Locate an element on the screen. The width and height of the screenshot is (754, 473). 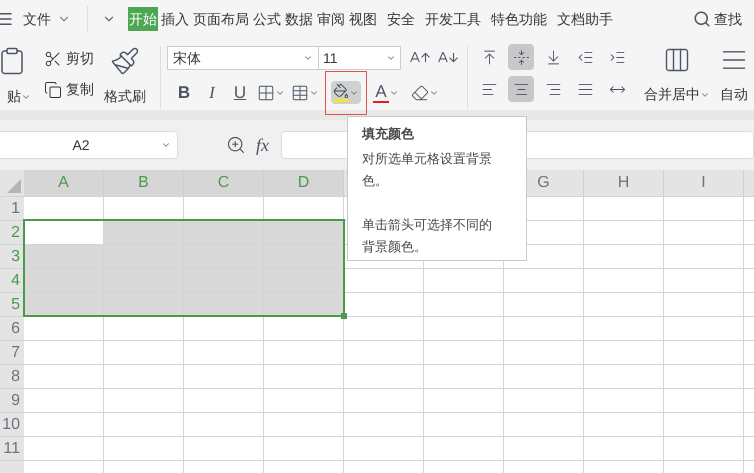
tooltip-text: 对所选单元格设置背景色。 is located at coordinates (427, 170).